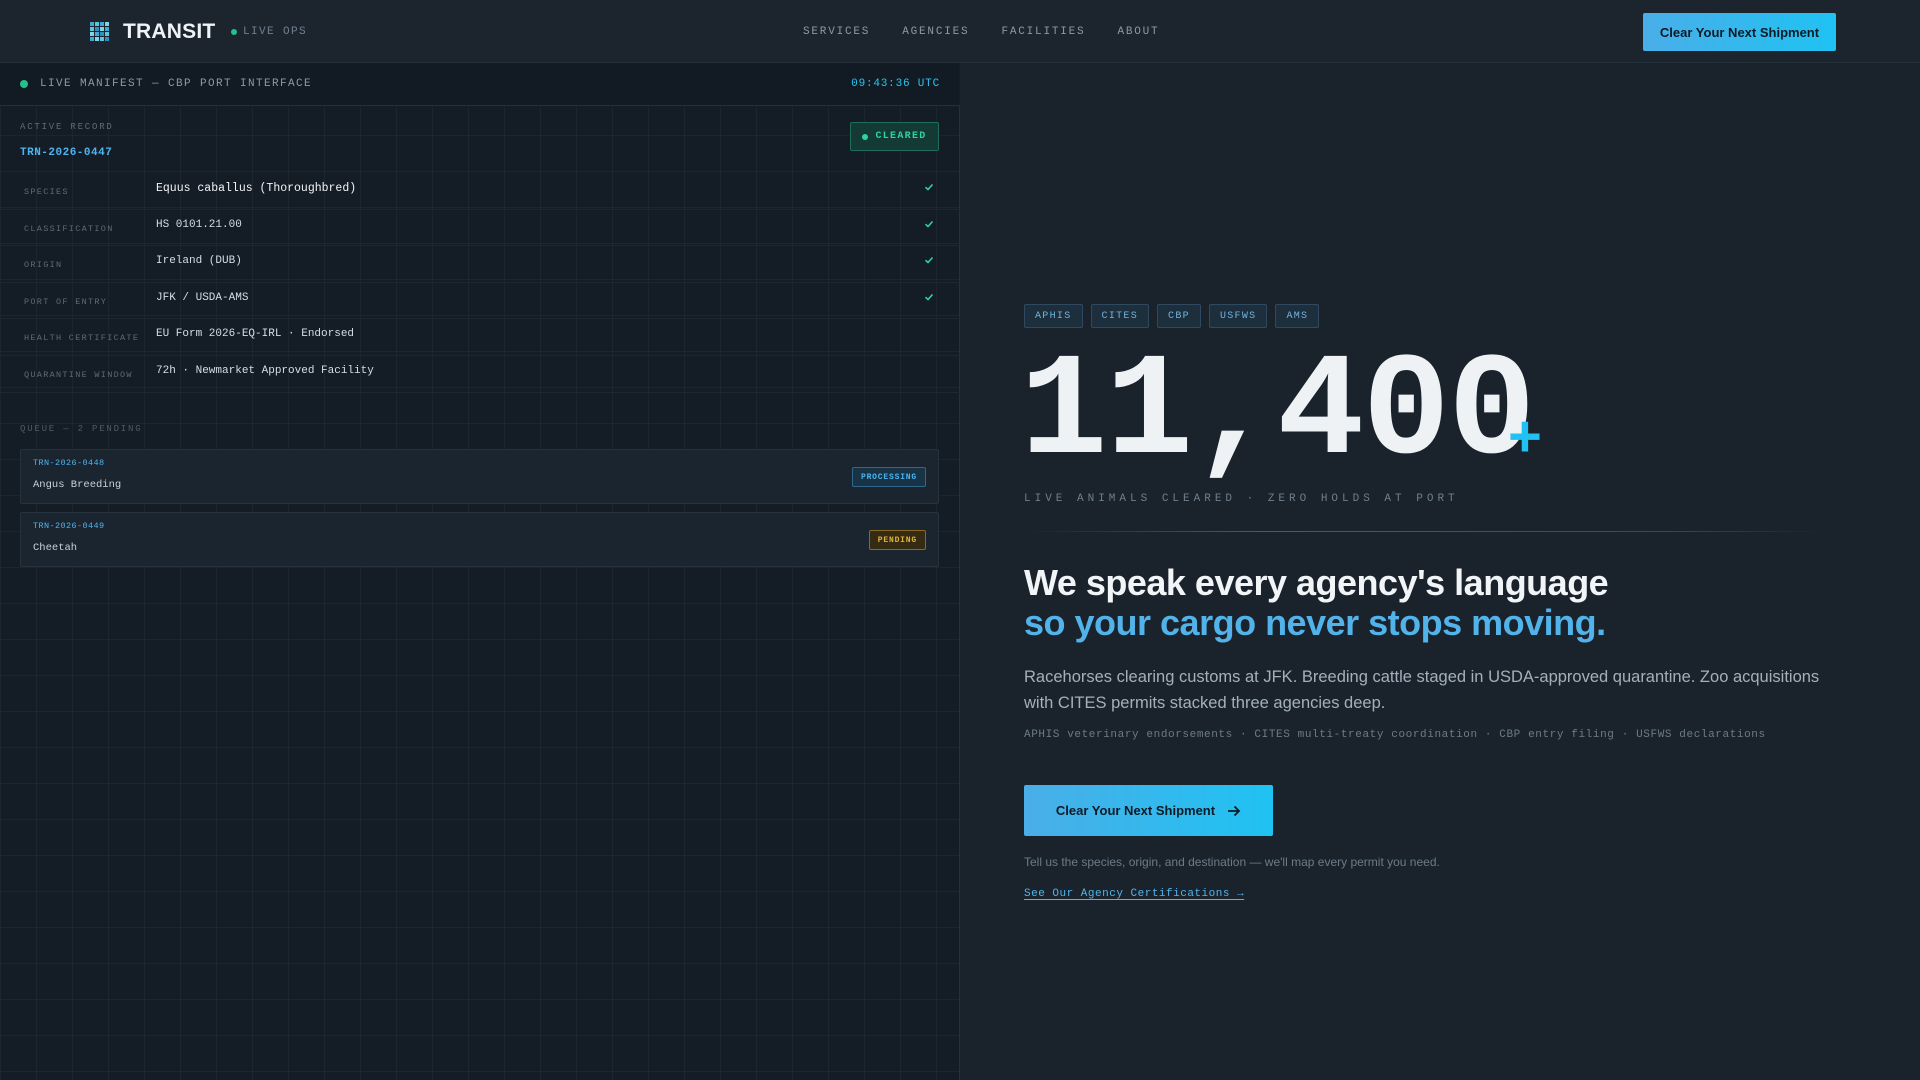  Describe the element at coordinates (1315, 622) in the screenshot. I see `hero-headline-accent: so your cargo never stops moving.` at that location.